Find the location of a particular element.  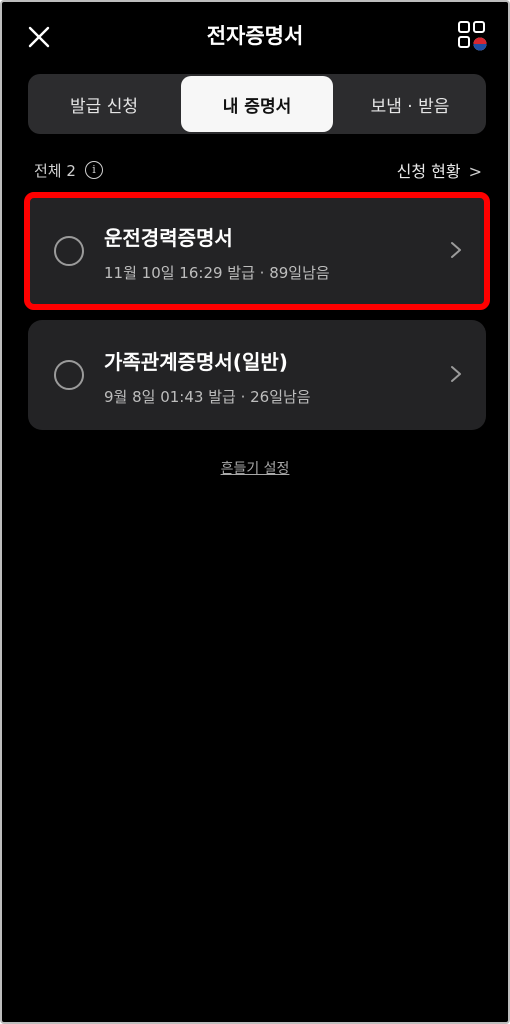

grid-menu-icon is located at coordinates (472, 36).